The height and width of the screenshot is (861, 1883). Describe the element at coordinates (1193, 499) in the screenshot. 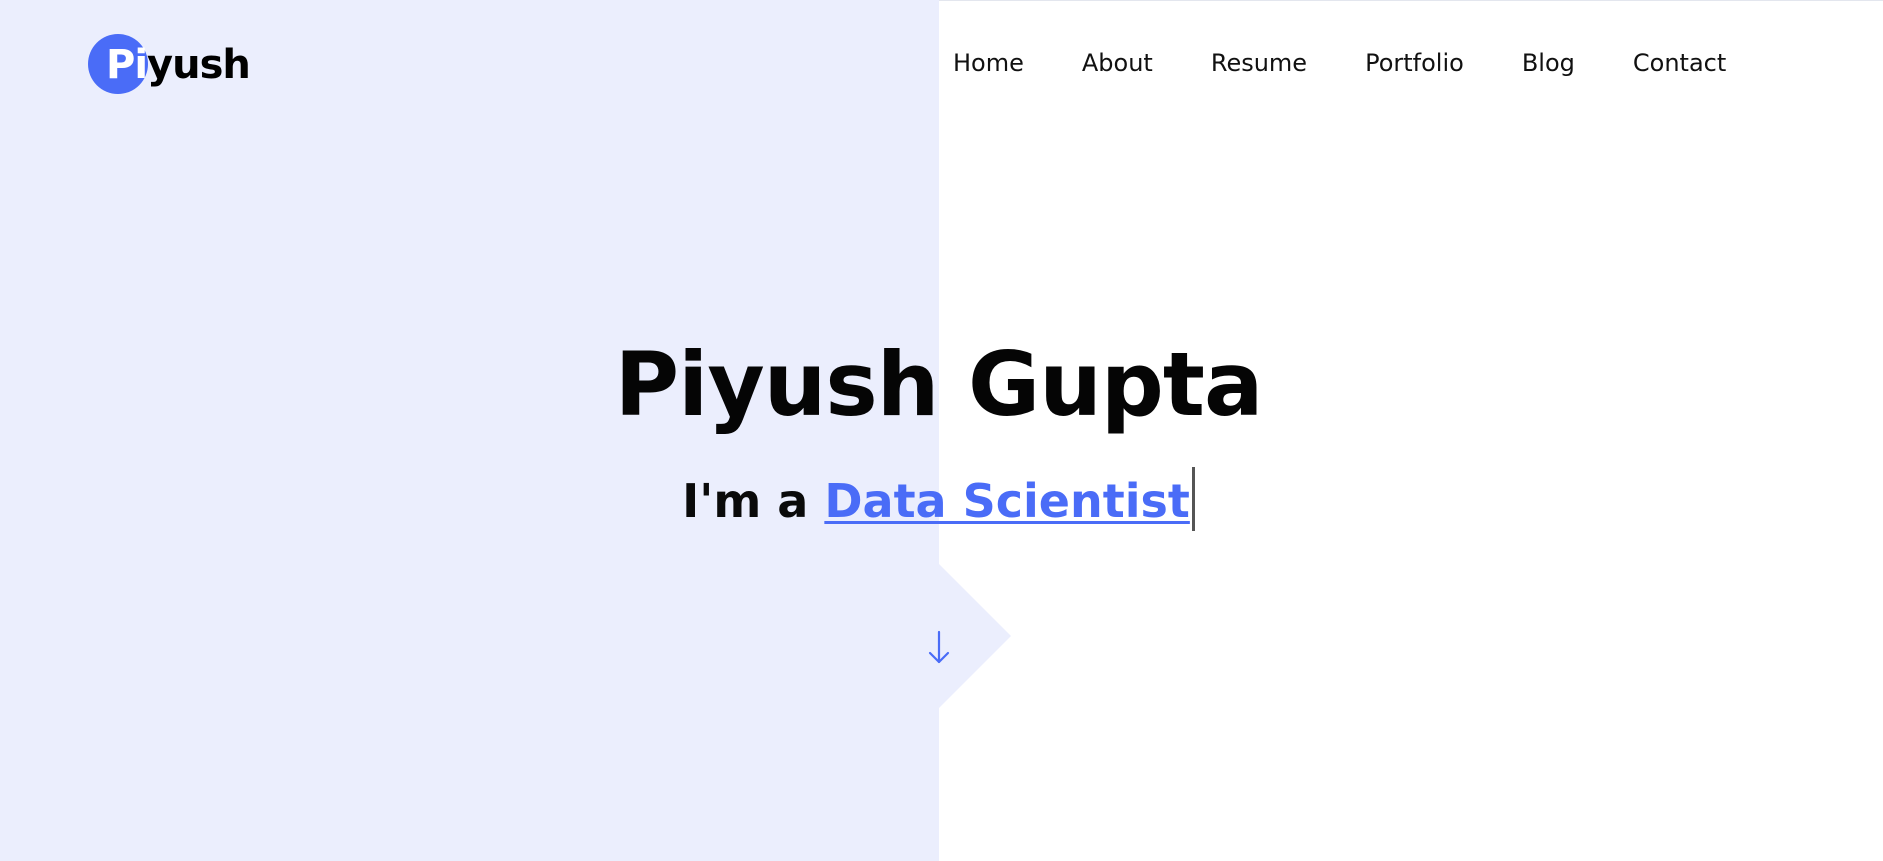

I see `typing-cursor` at that location.